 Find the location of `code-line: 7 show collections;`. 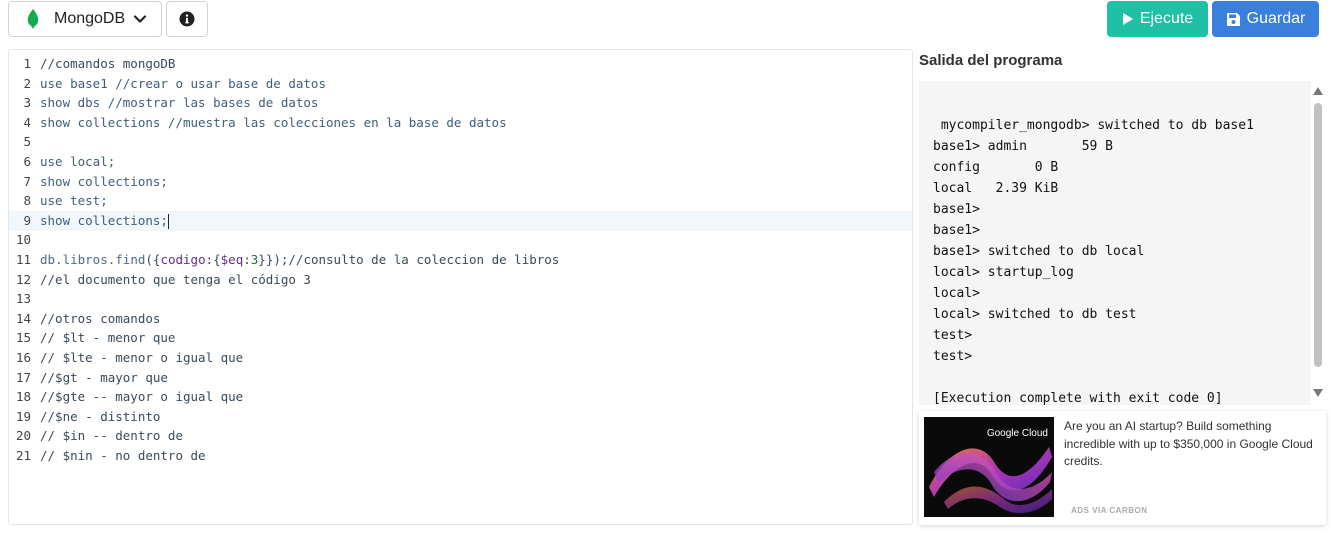

code-line: 7 show collections; is located at coordinates (460, 182).